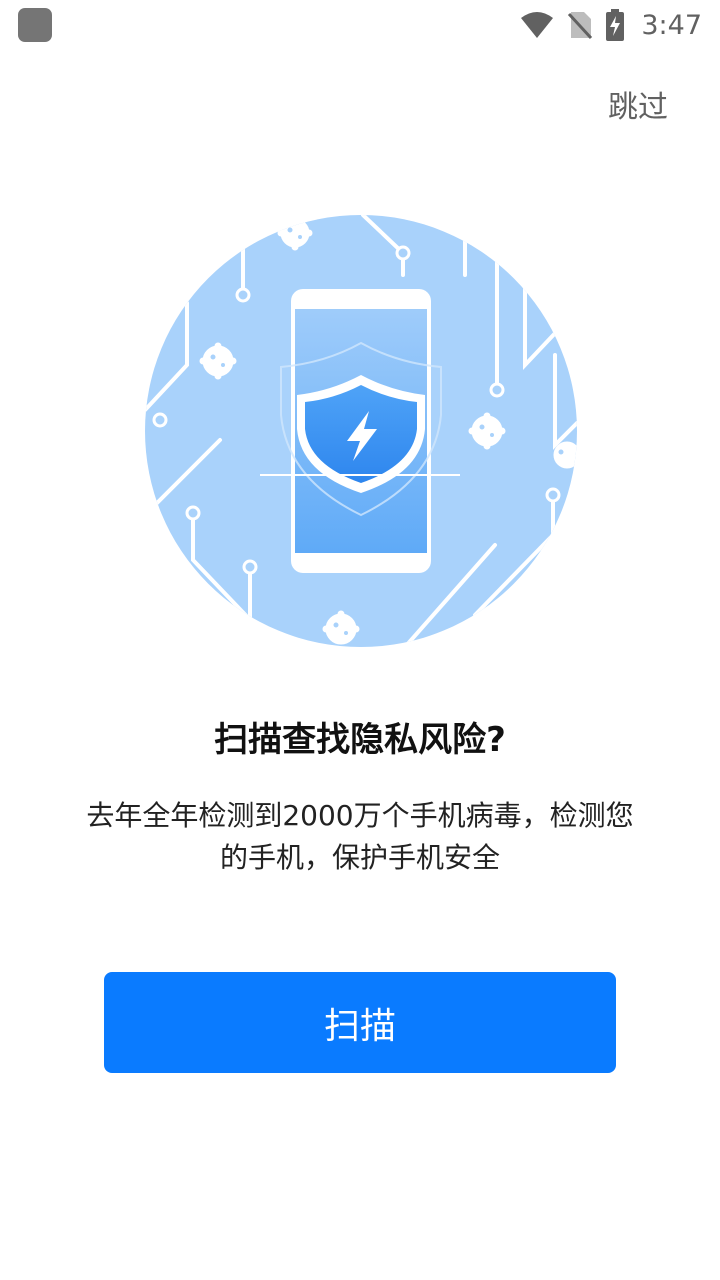 The image size is (720, 1280). What do you see at coordinates (360, 836) in the screenshot?
I see `description-text: 去年全年检测到2000万个手机病毒，检测您的手机，保护手机安全` at bounding box center [360, 836].